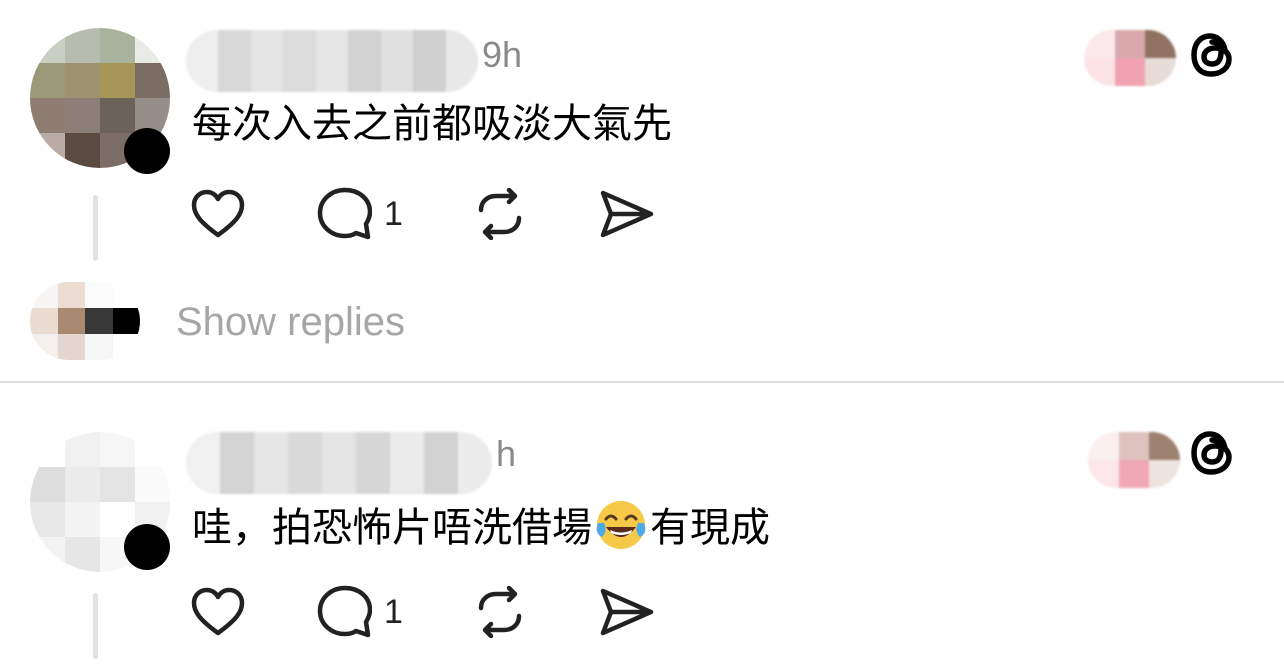 The width and height of the screenshot is (1284, 665). Describe the element at coordinates (642, 382) in the screenshot. I see `divider` at that location.